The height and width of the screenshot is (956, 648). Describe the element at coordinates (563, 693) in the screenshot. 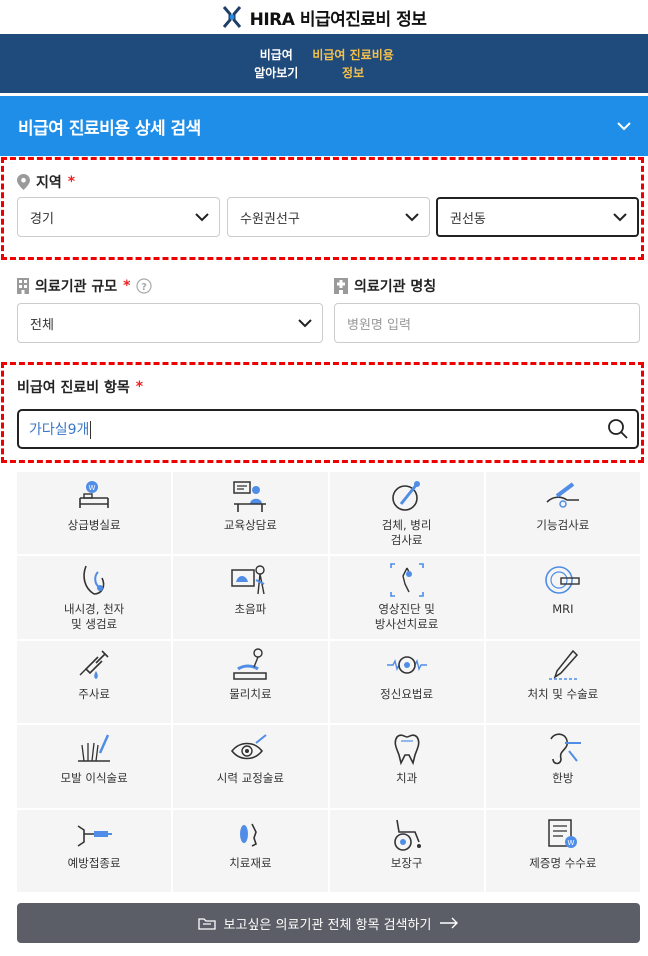

I see `category-label: 처치 및 수술료` at that location.